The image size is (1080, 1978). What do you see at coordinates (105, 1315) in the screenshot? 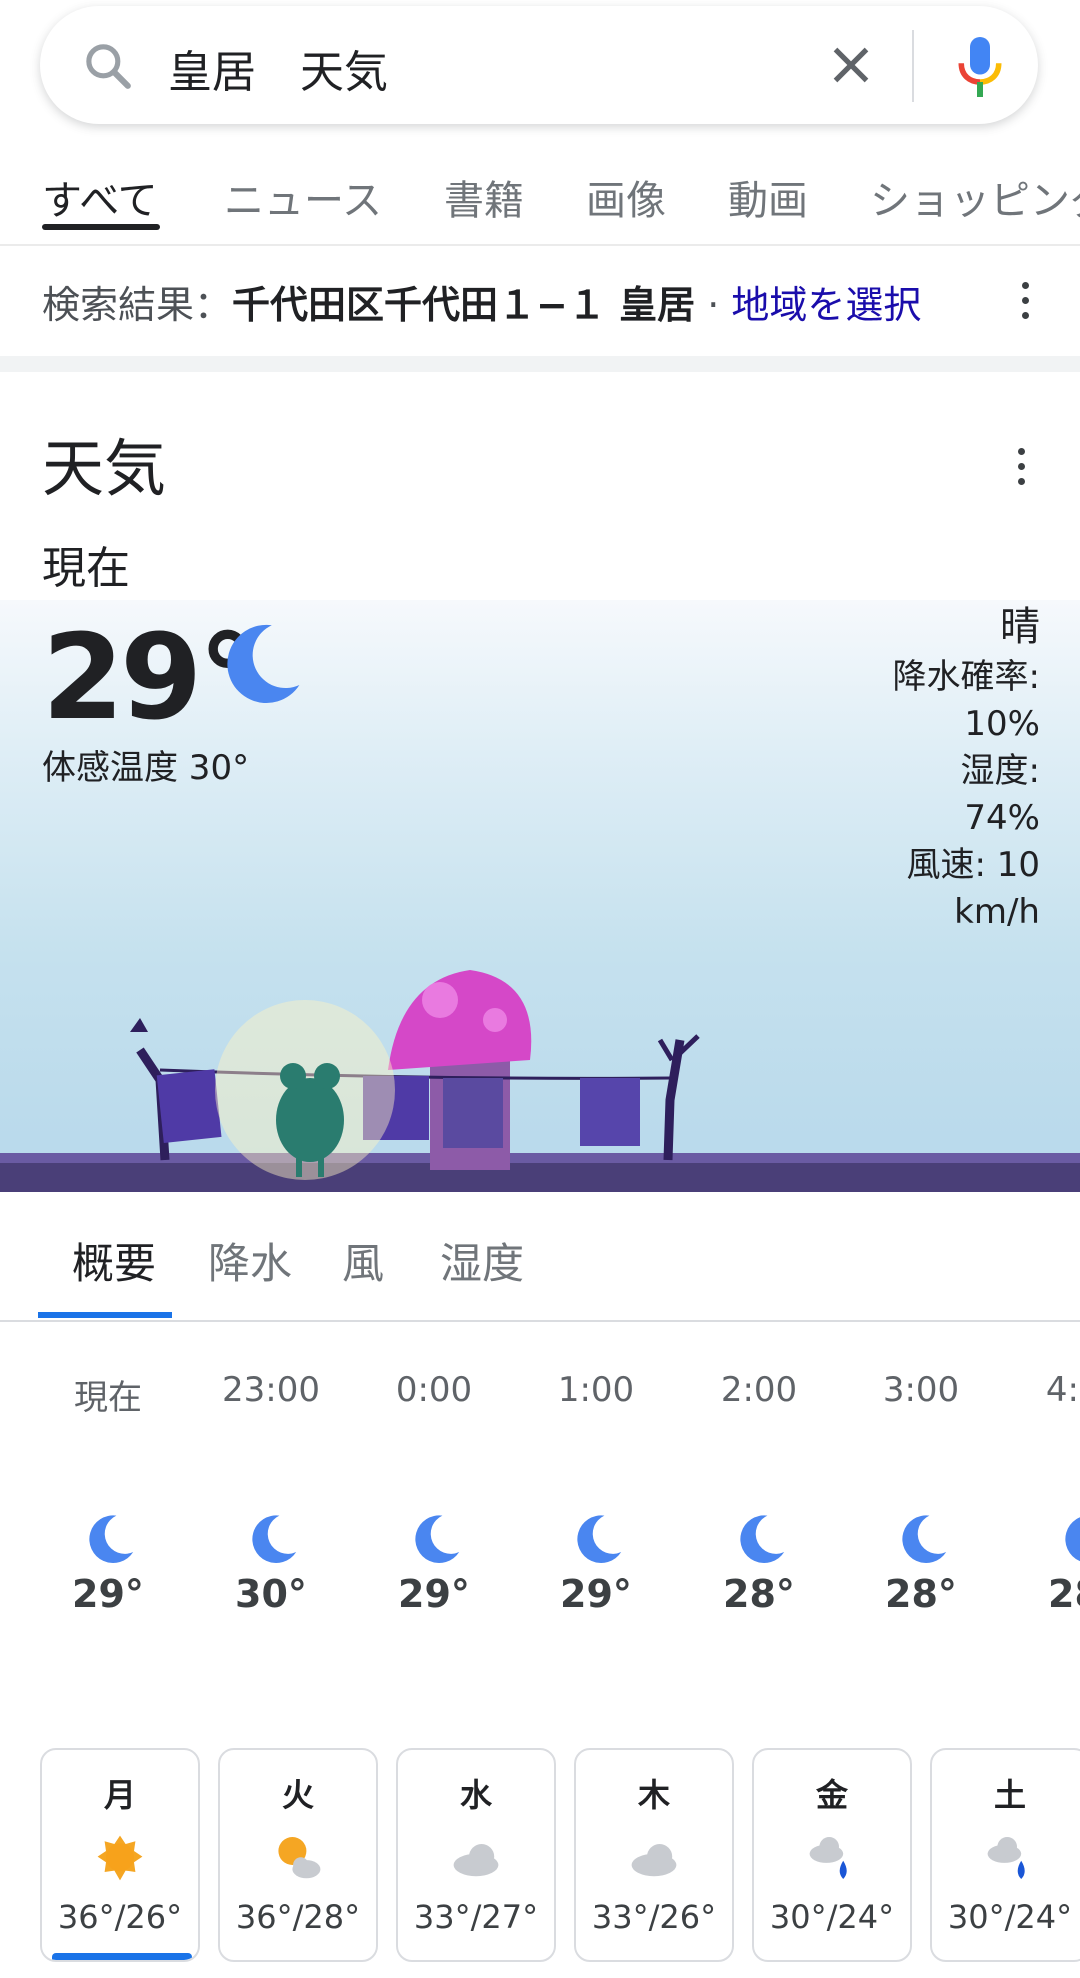
I see `active-weather-tab-indicator` at bounding box center [105, 1315].